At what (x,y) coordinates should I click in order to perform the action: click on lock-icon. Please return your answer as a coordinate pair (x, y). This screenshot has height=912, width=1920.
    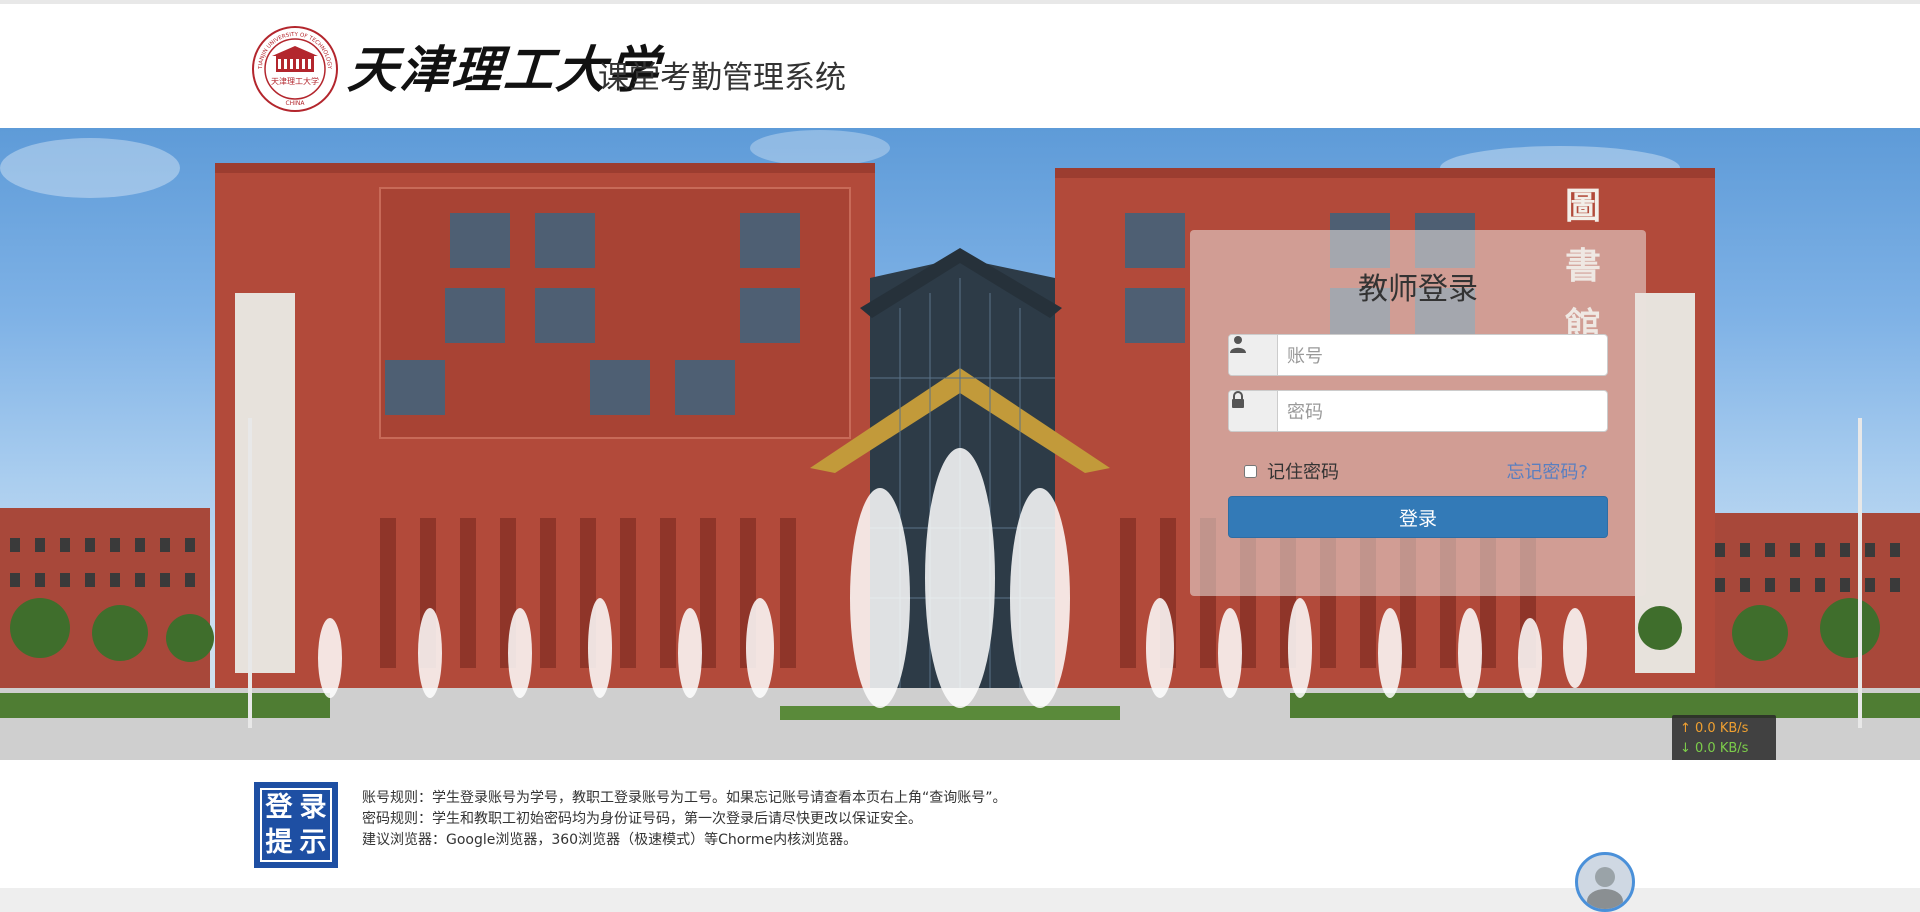
    Looking at the image, I should click on (1253, 411).